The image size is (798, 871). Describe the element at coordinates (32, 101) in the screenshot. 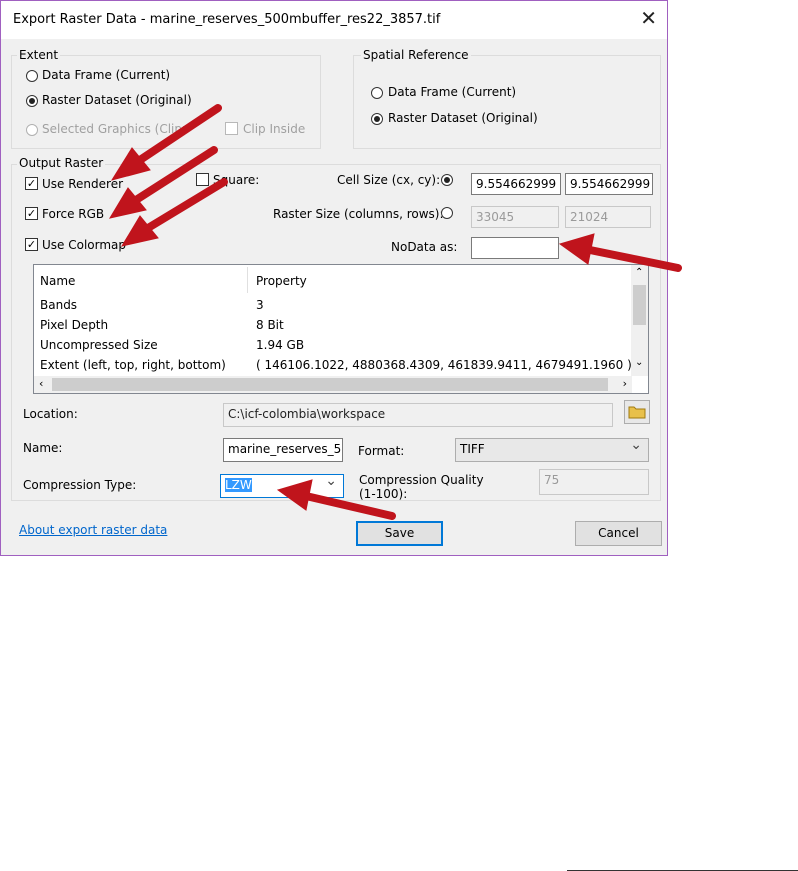

I see `extent-raster-dataset-radio` at that location.